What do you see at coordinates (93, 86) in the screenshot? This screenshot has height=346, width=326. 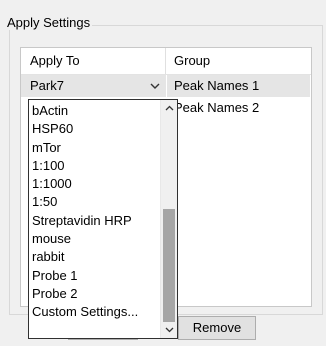 I see `apply-to-combobox: Park7` at bounding box center [93, 86].